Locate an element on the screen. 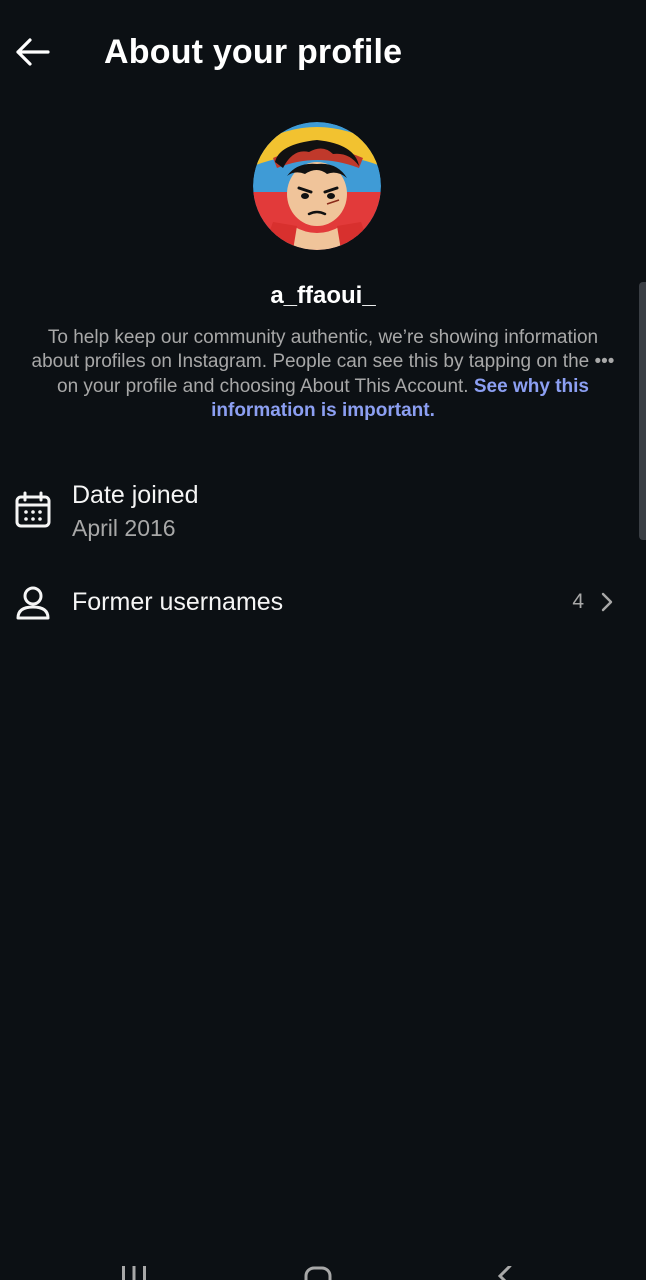  date-joined-row: Date joined April 2016 is located at coordinates (323, 514).